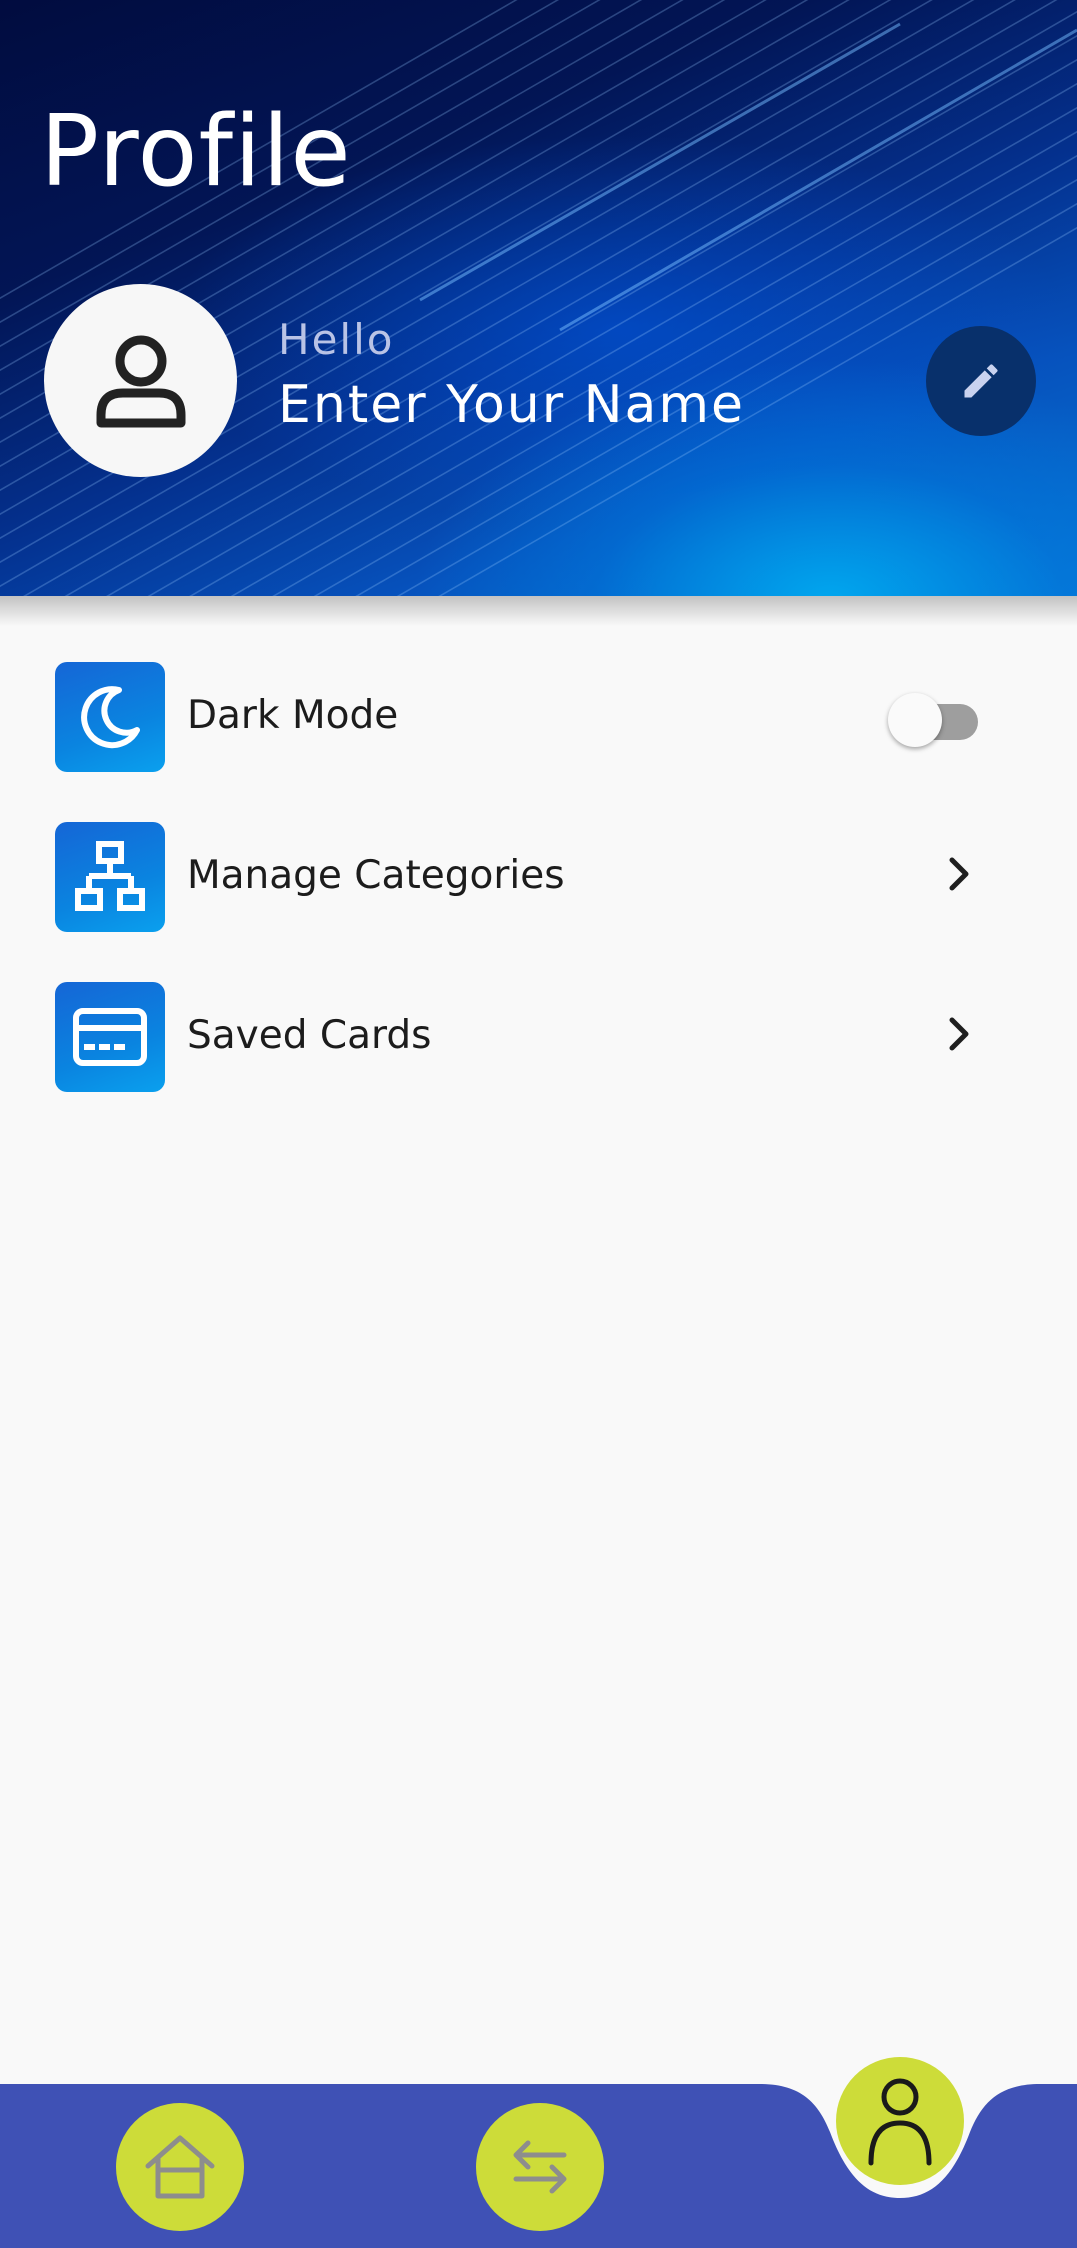 Image resolution: width=1077 pixels, height=2248 pixels. I want to click on greeting-text: Hello, so click(336, 339).